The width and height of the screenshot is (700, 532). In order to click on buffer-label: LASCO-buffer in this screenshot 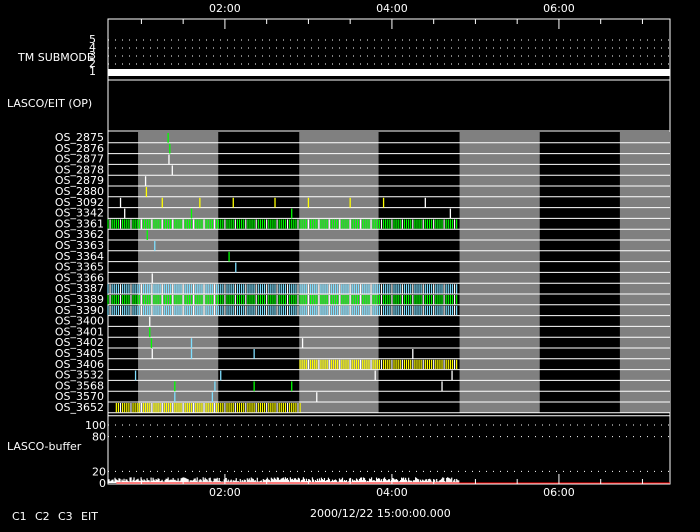, I will do `click(44, 446)`.